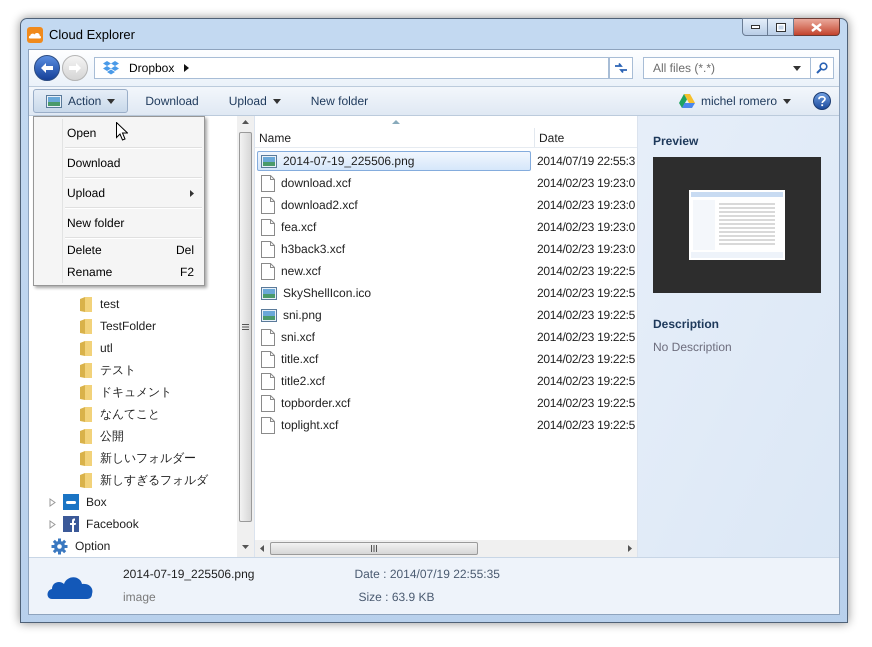 The image size is (872, 647). I want to click on file-row: toplight.xcf, so click(394, 425).